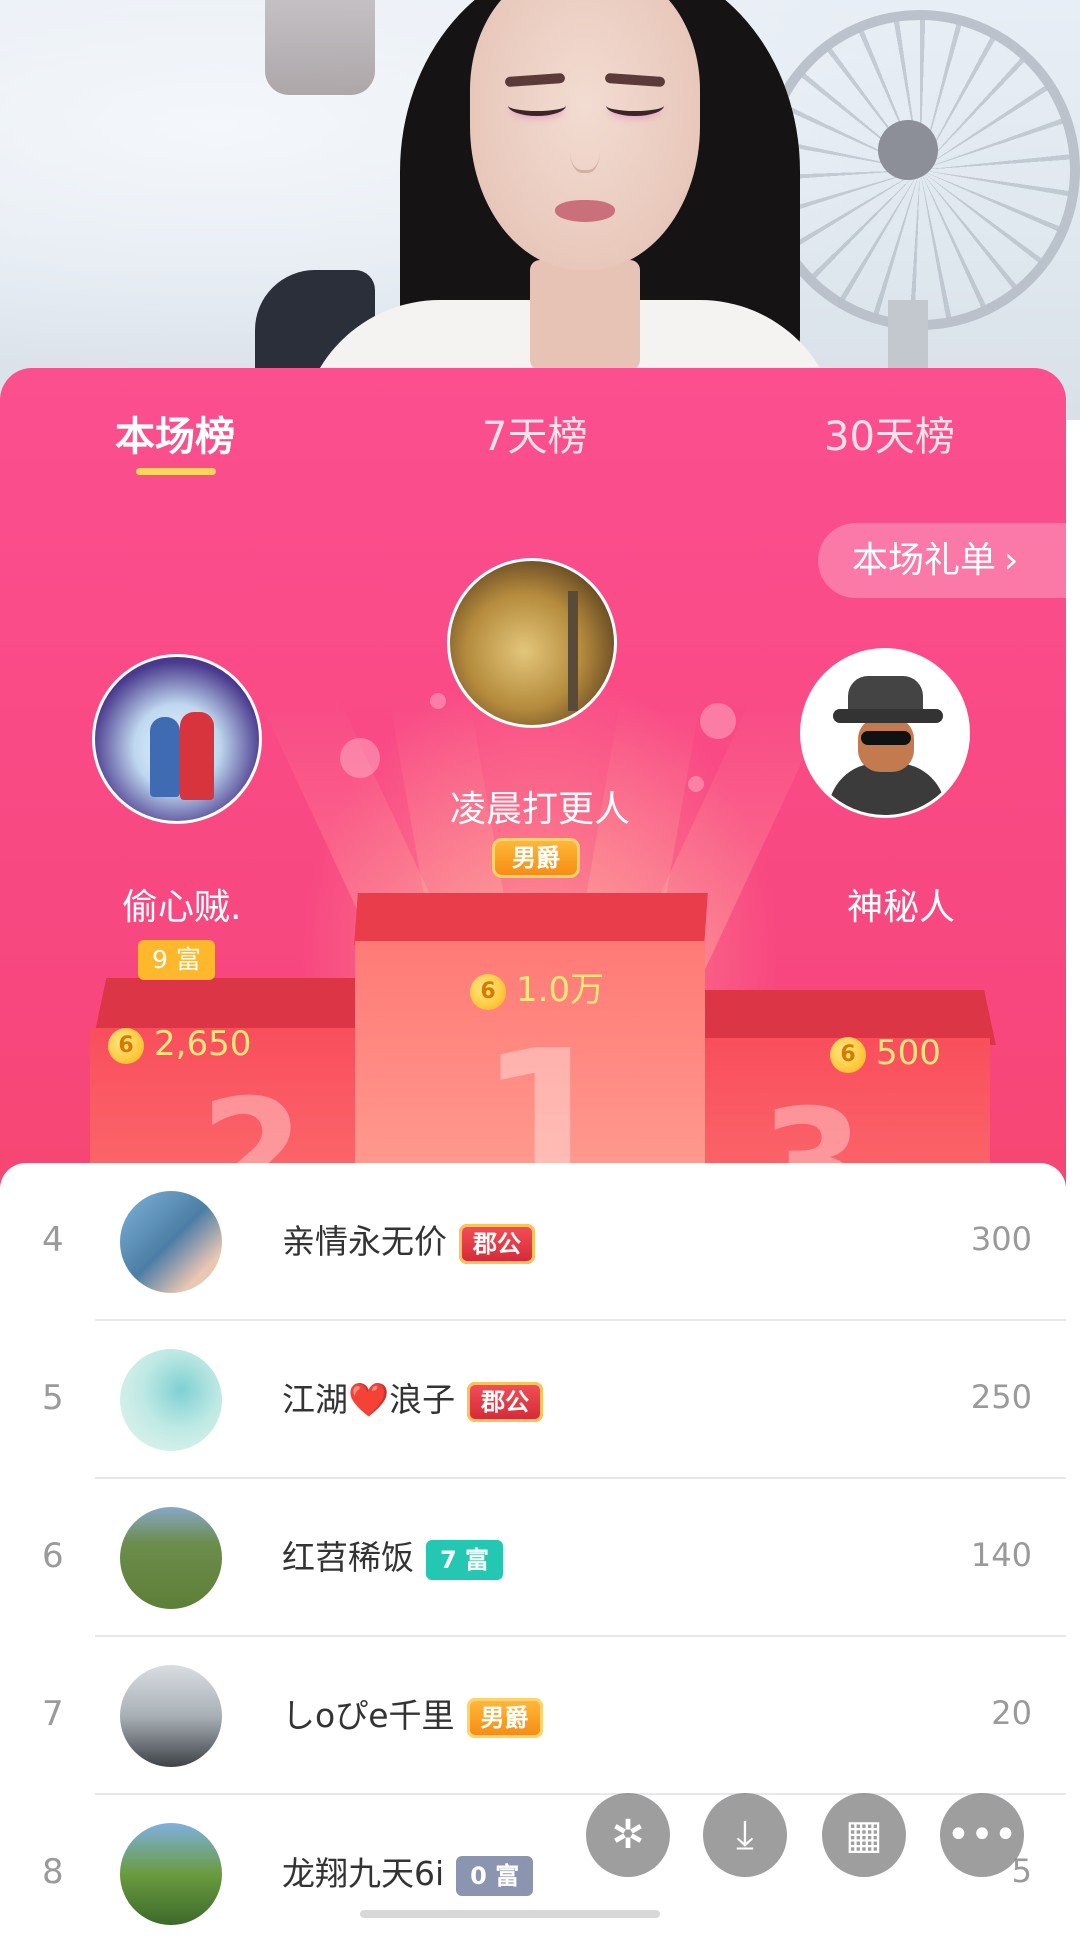 Image resolution: width=1080 pixels, height=1953 pixels. What do you see at coordinates (176, 471) in the screenshot?
I see `active-tab-indicator` at bounding box center [176, 471].